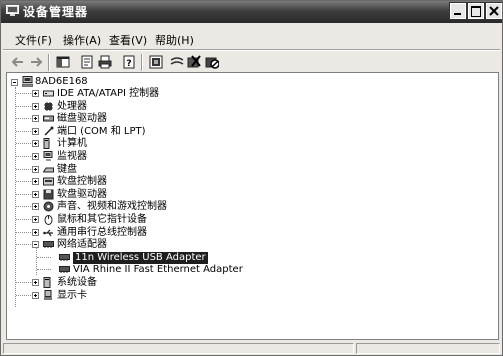  I want to click on monitor-icon, so click(48, 156).